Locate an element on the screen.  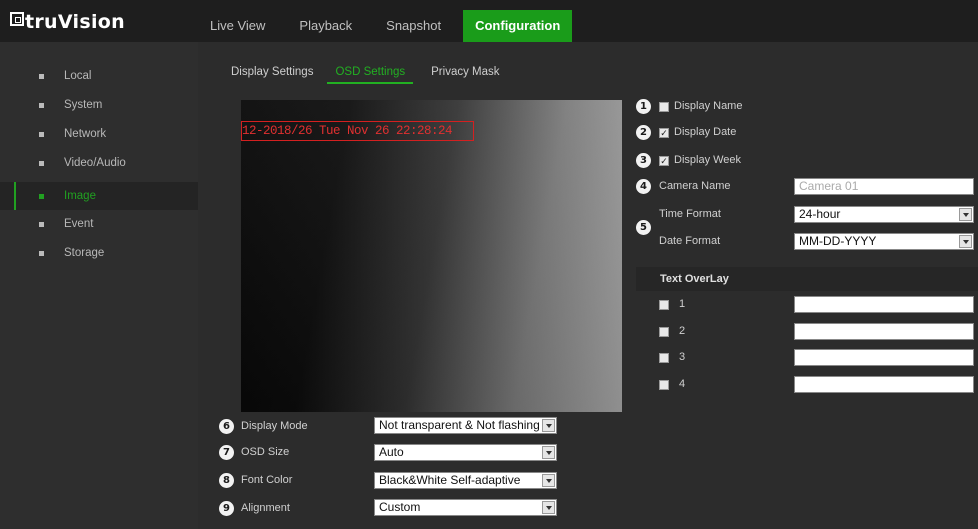
sidebar-item-label: Image is located at coordinates (80, 196).